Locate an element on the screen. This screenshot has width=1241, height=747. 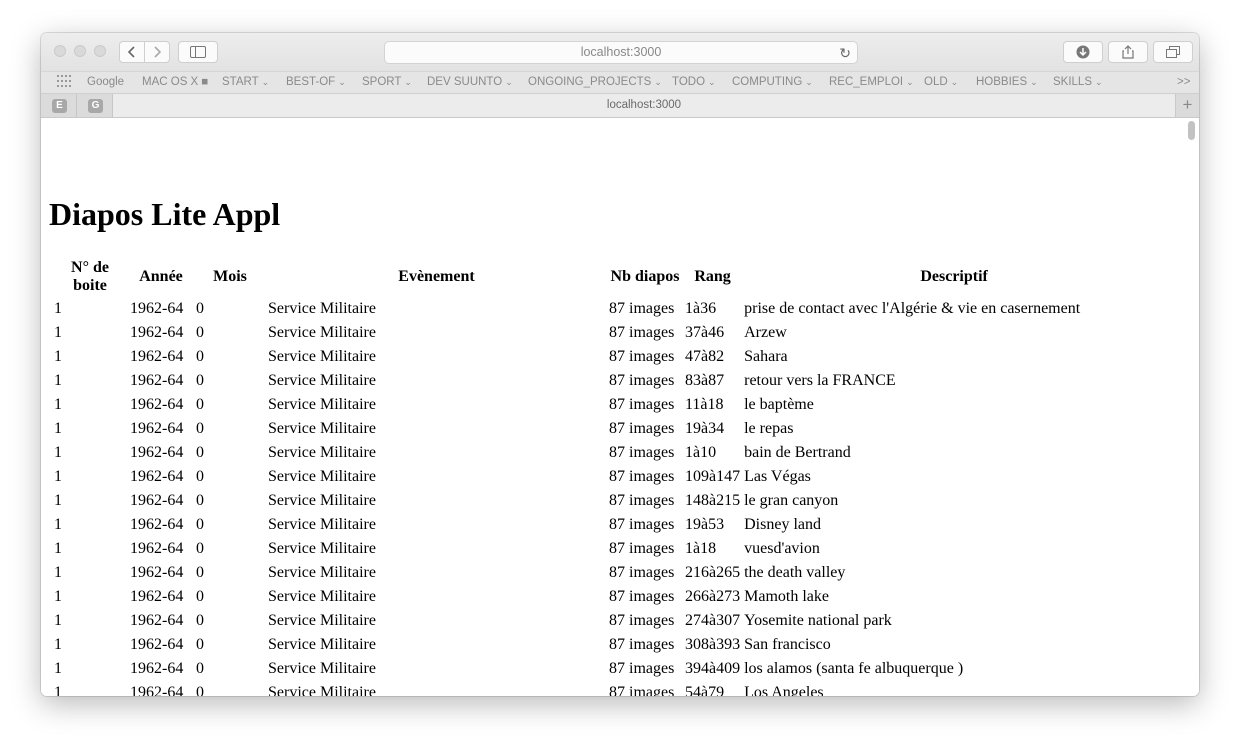
minimize-window-button is located at coordinates (80, 51).